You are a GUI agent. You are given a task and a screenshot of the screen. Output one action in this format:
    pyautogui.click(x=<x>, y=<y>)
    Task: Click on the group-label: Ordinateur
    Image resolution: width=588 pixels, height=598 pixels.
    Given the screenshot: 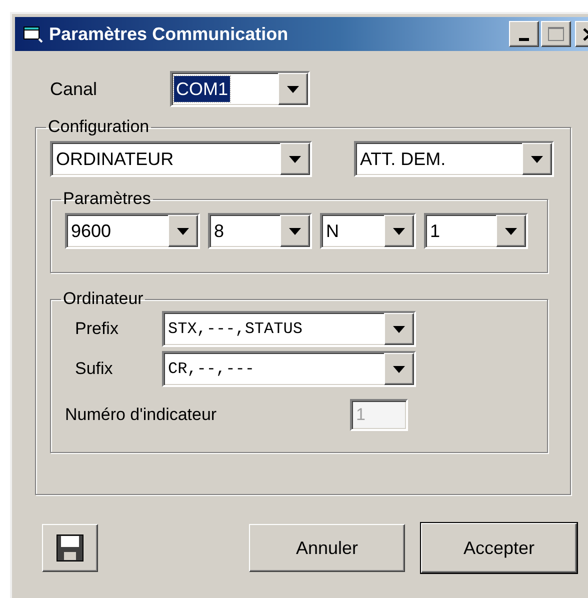 What is the action you would take?
    pyautogui.click(x=103, y=299)
    